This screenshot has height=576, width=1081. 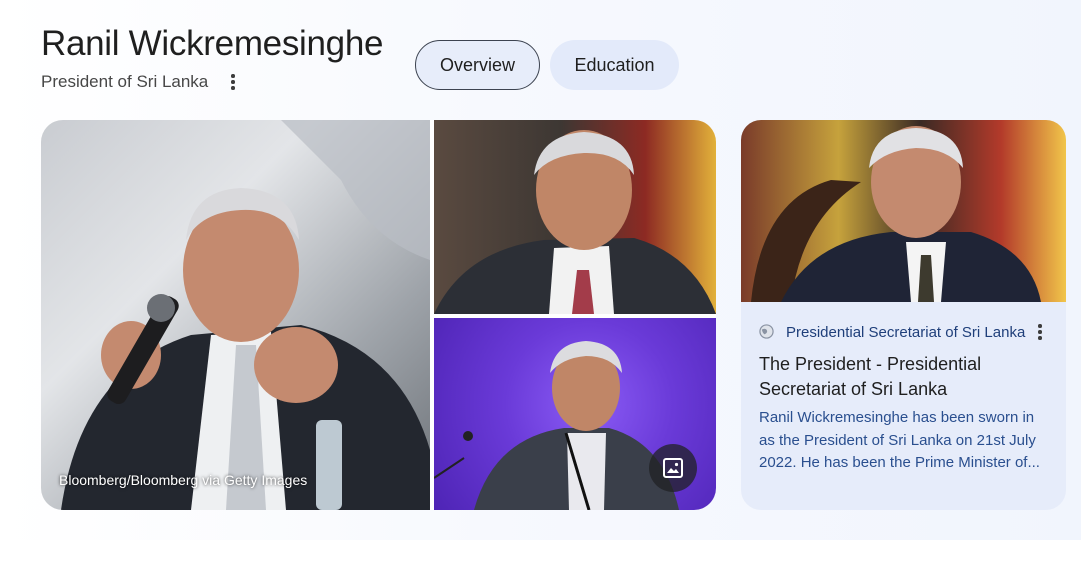 I want to click on globe-icon, so click(x=766, y=331).